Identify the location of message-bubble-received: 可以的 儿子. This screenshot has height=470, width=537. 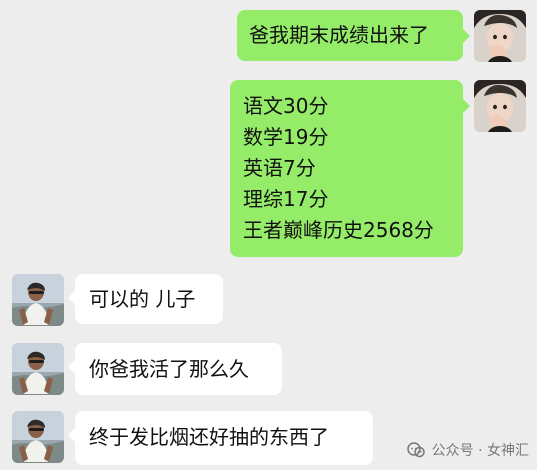
(145, 299).